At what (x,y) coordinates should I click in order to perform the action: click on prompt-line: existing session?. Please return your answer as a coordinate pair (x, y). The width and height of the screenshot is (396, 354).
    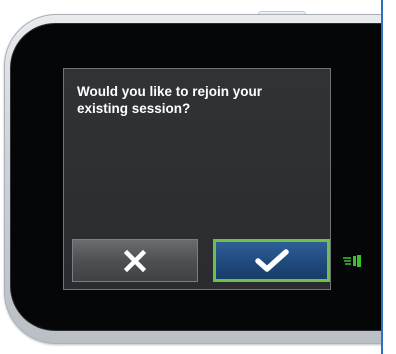
    Looking at the image, I should click on (134, 108).